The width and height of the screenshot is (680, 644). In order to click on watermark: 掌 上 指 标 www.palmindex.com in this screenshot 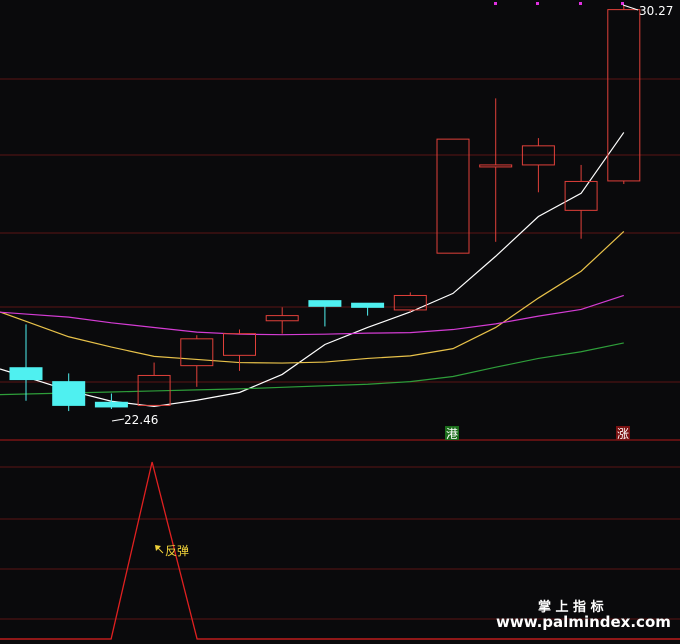, I will do `click(583, 615)`.